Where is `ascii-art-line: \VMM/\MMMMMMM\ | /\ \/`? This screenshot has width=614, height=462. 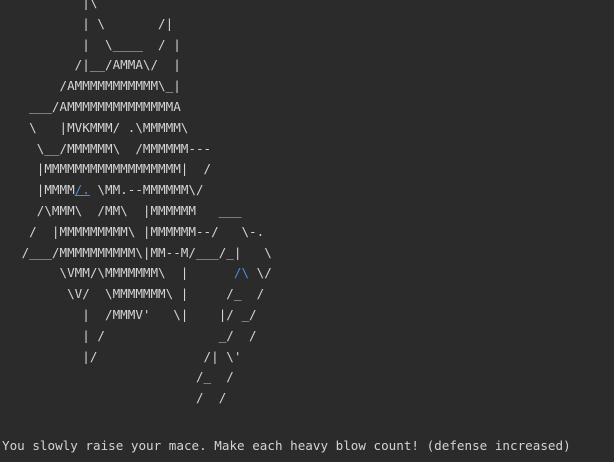 ascii-art-line: \VMM/\MMMMMMM\ | /\ \/ is located at coordinates (143, 273).